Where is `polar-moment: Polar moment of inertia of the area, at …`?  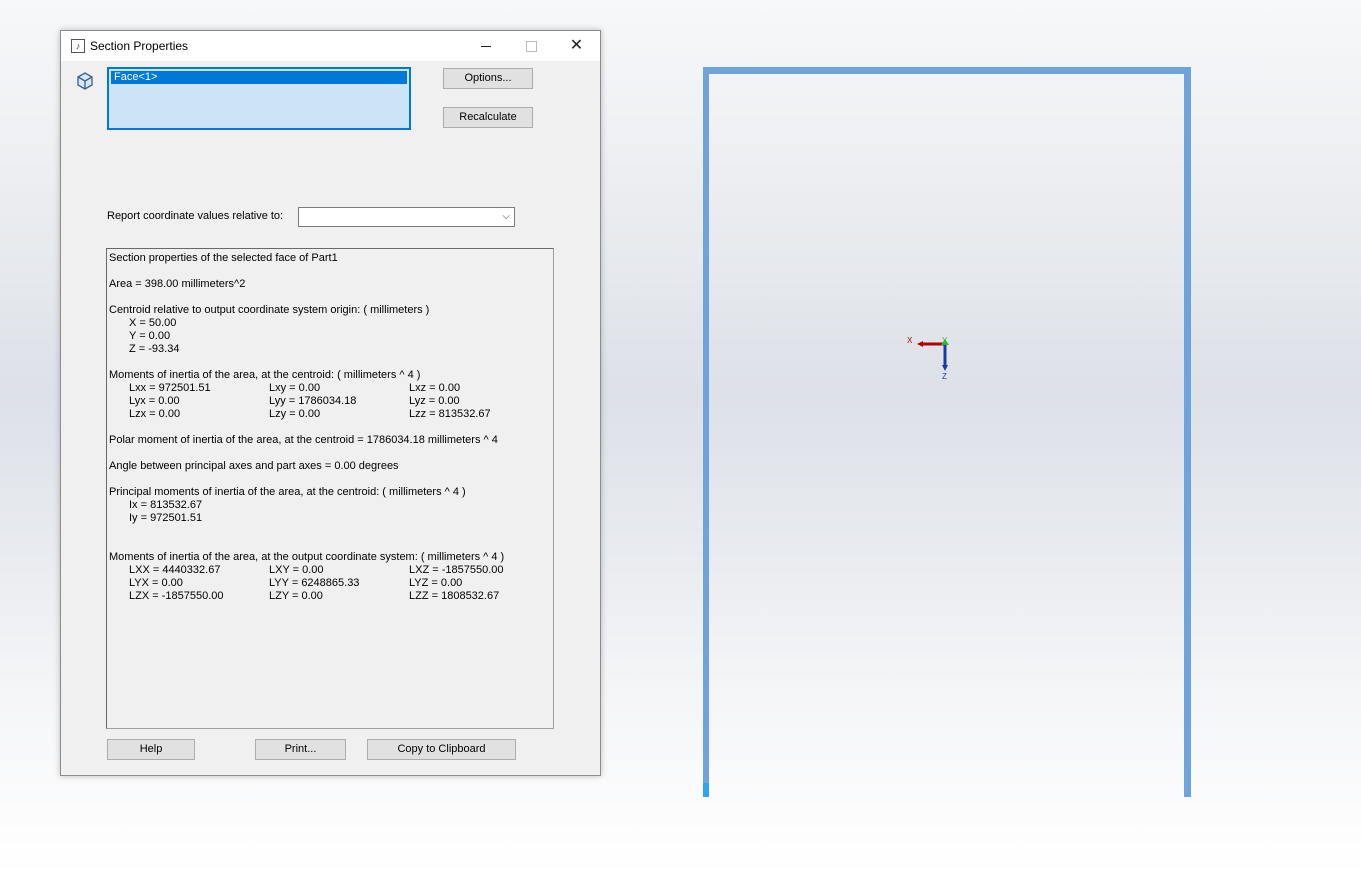 polar-moment: Polar moment of inertia of the area, at … is located at coordinates (303, 440).